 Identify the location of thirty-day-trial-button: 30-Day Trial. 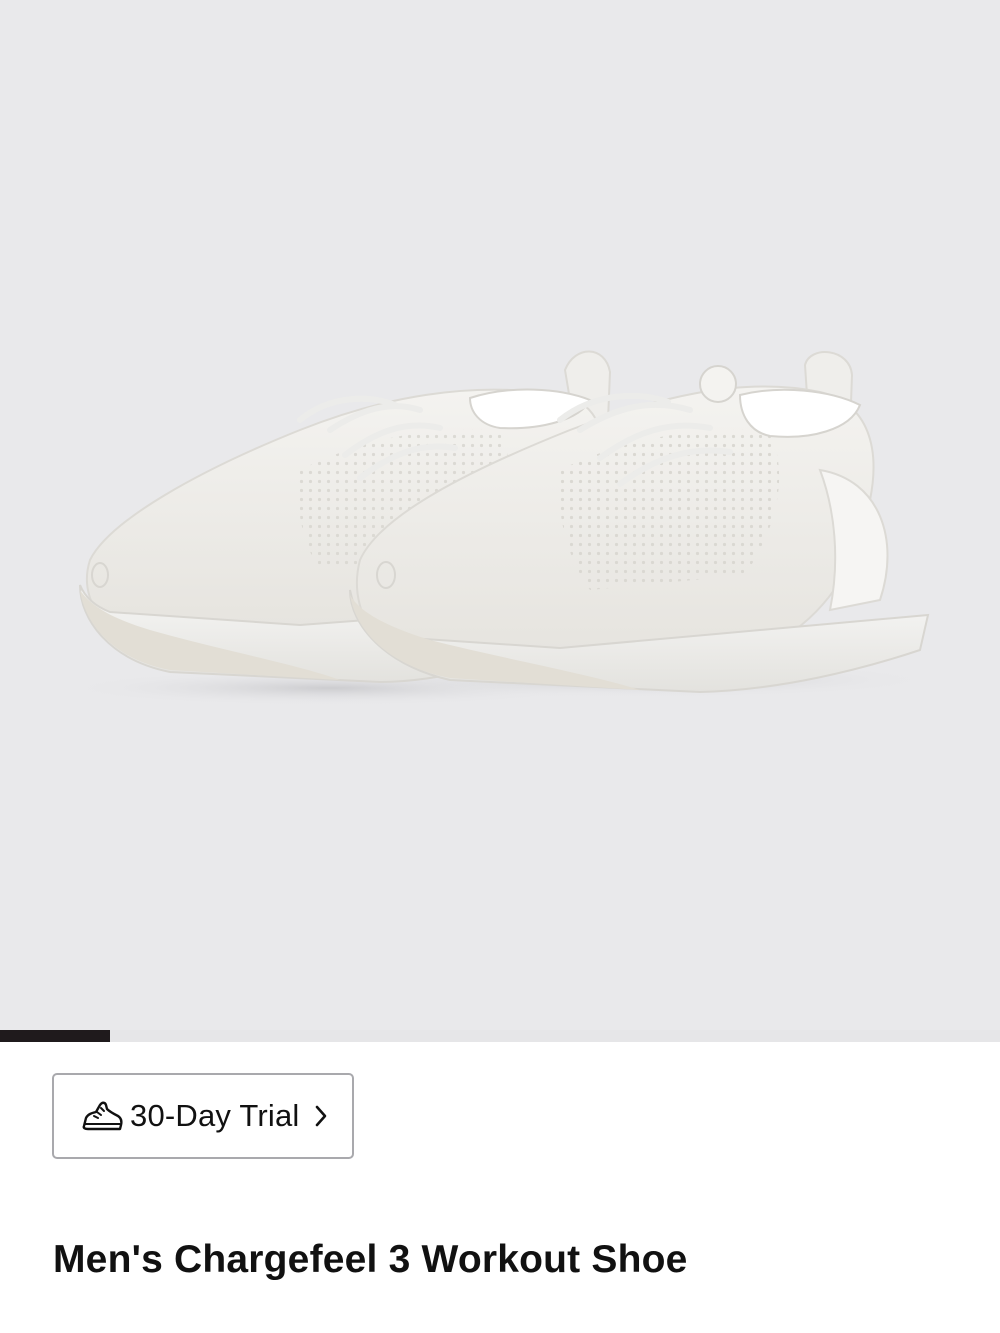
(203, 1116).